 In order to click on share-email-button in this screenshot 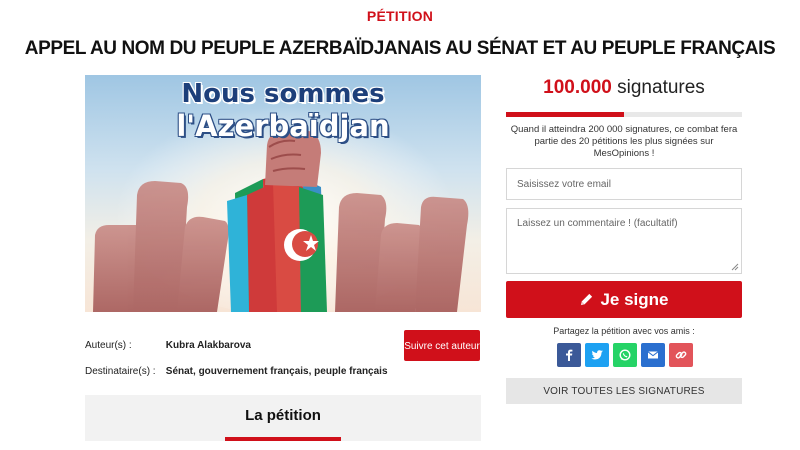, I will do `click(653, 355)`.